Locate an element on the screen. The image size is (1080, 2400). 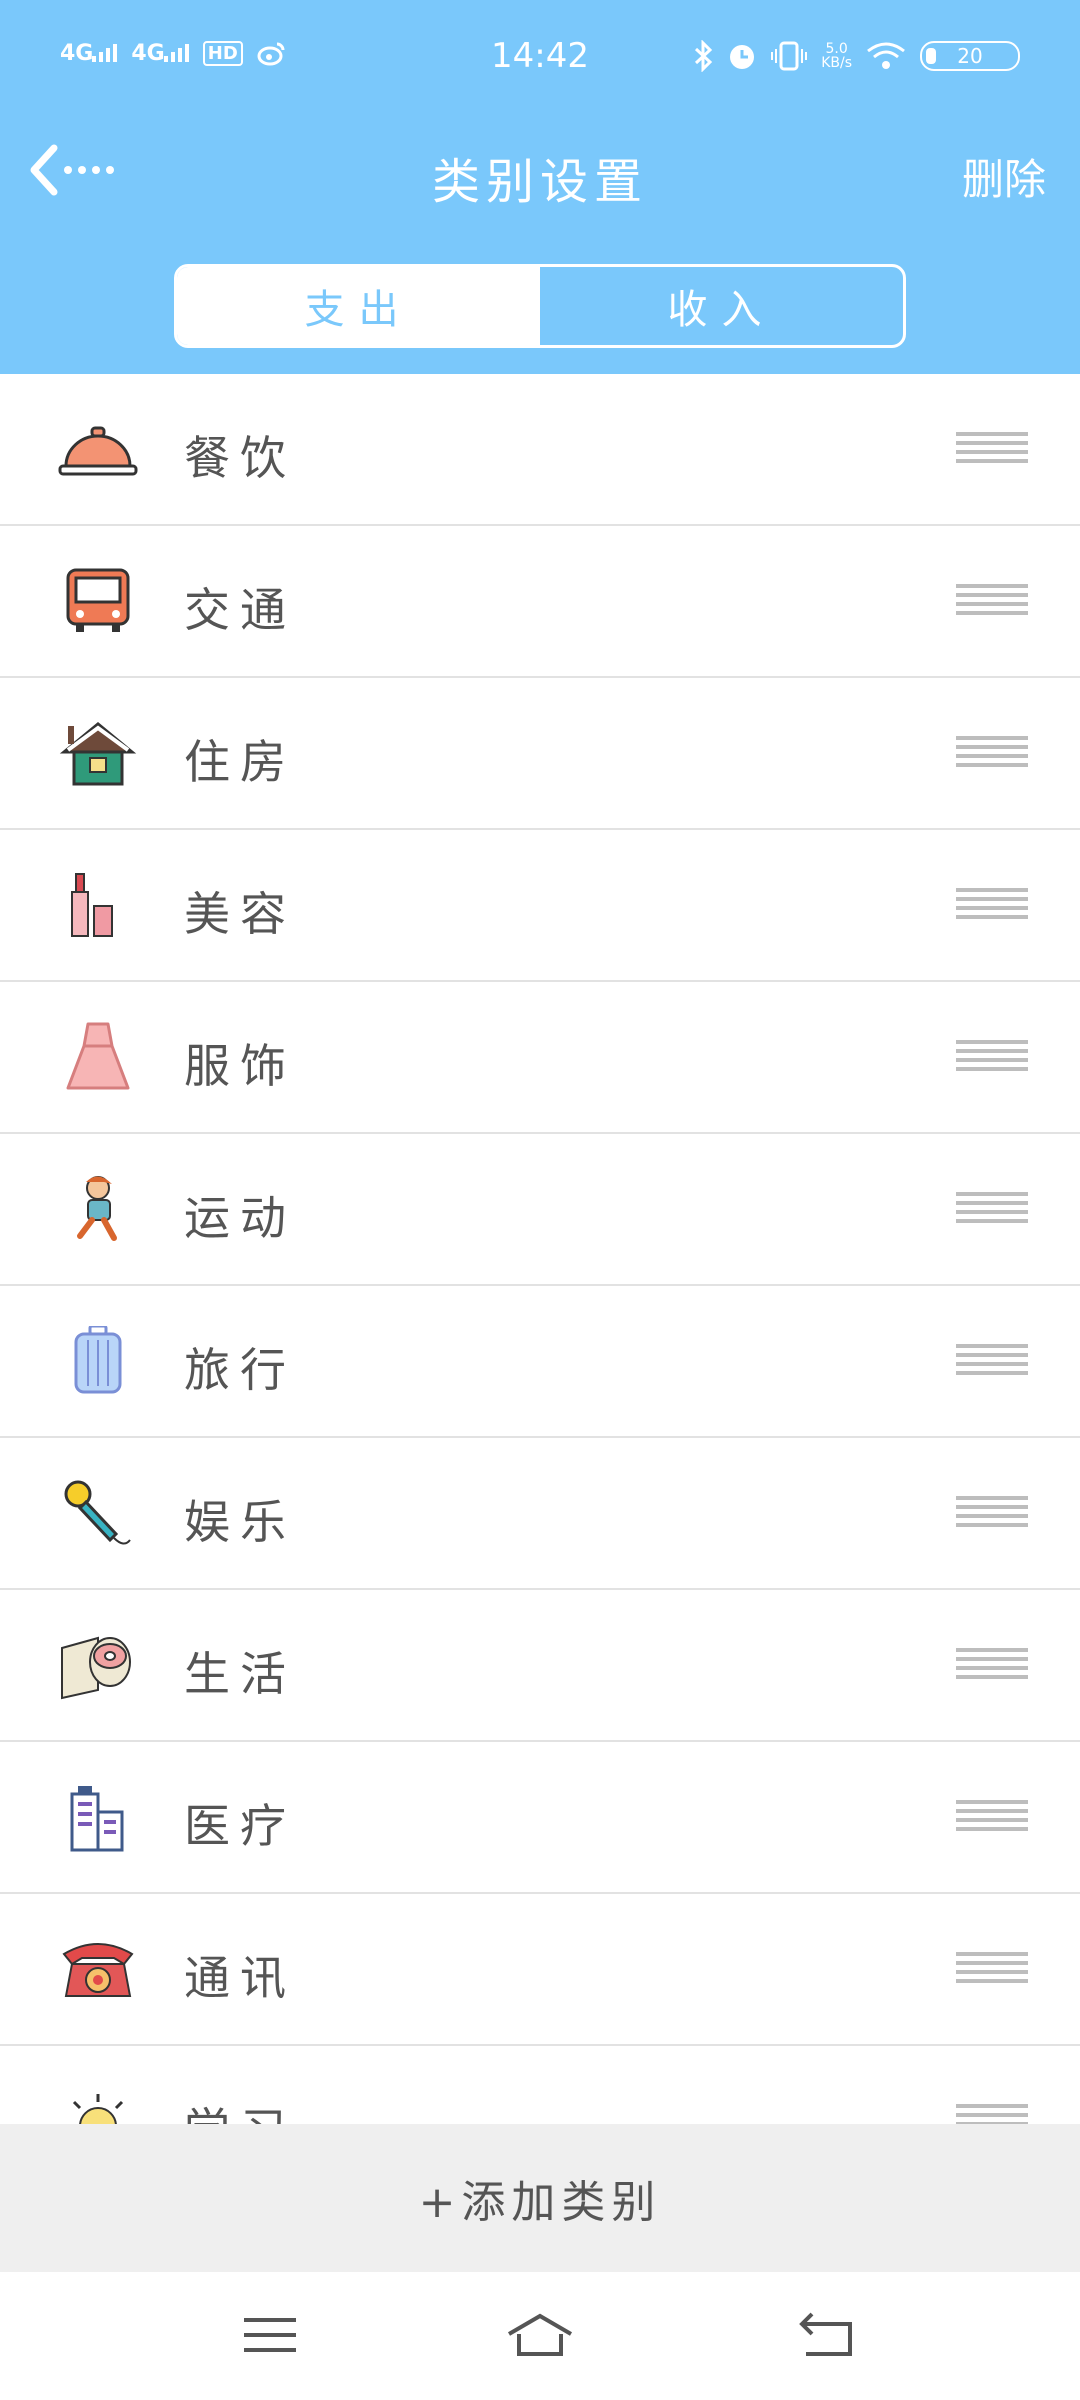
category-row: 运动 is located at coordinates (540, 1210).